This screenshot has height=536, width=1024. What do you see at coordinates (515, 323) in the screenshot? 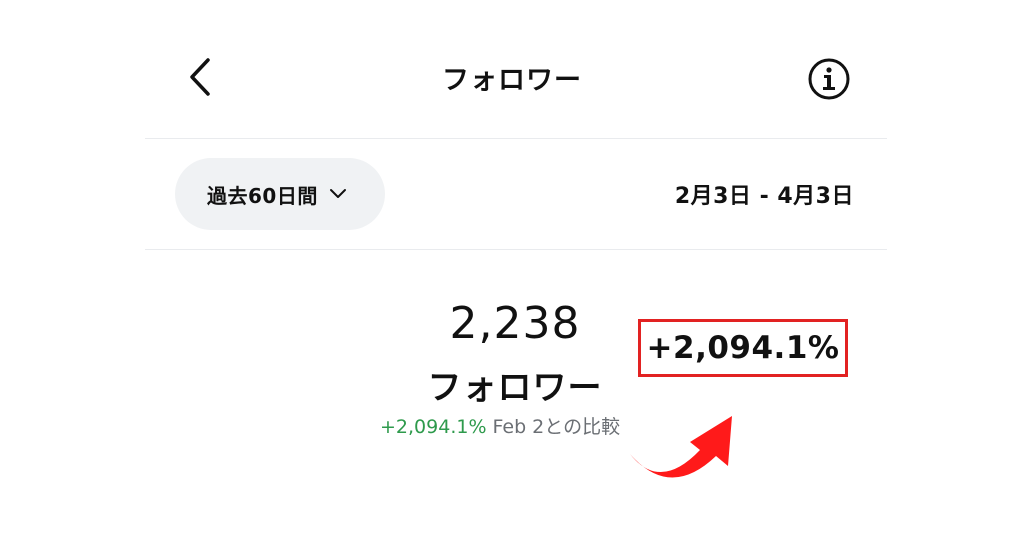
I see `follower-count: 2,238` at bounding box center [515, 323].